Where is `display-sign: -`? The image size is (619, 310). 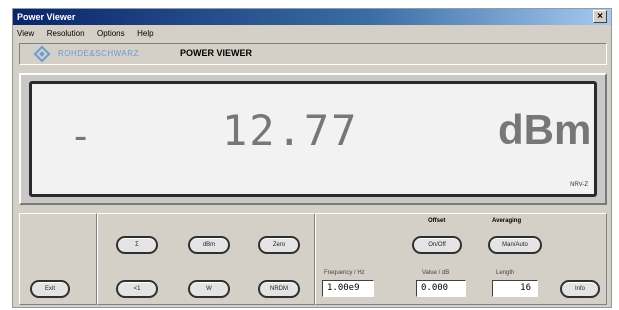 display-sign: - is located at coordinates (81, 136).